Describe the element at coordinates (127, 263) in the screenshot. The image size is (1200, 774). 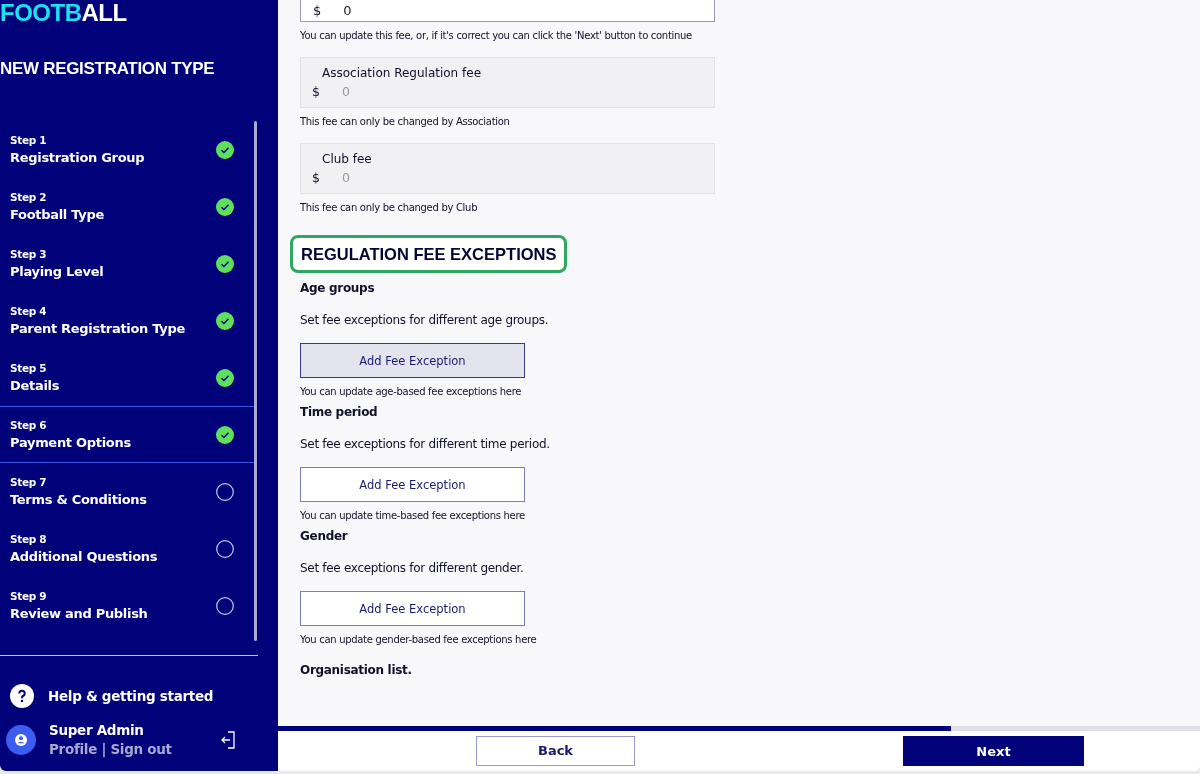
I see `step-item: Step 3 Playing Level` at that location.